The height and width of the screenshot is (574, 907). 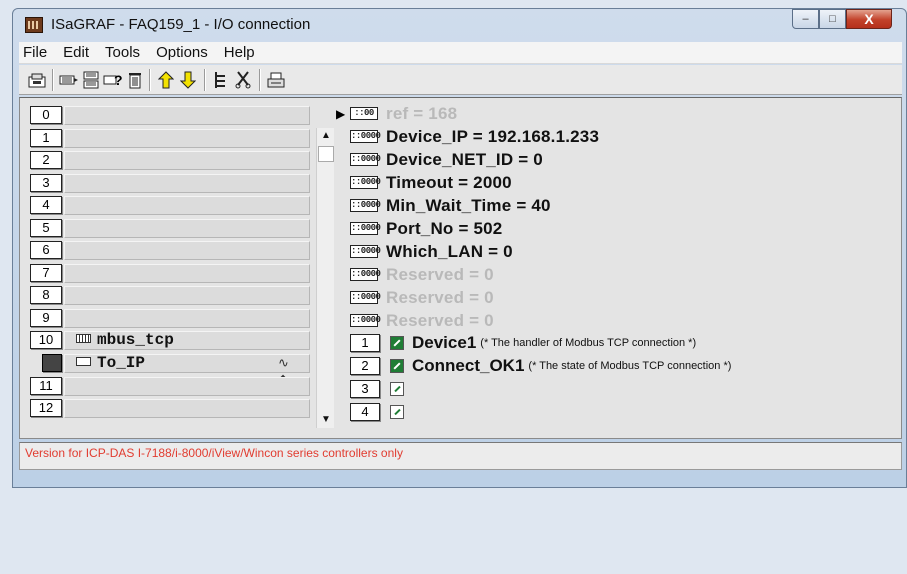 What do you see at coordinates (37, 52) in the screenshot?
I see `menu-file: File` at bounding box center [37, 52].